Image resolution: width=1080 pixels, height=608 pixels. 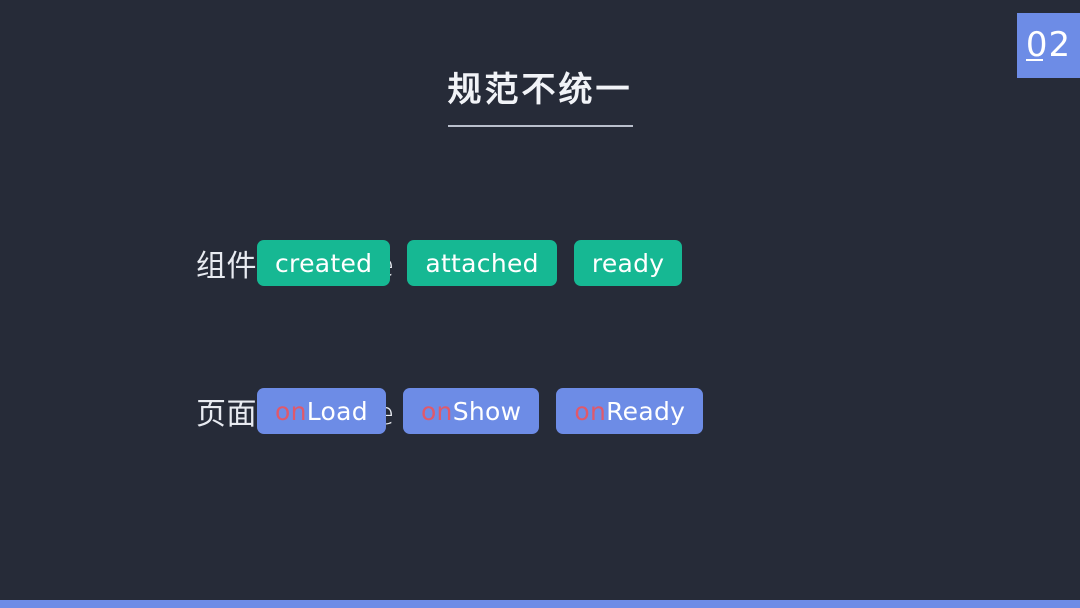 What do you see at coordinates (487, 411) in the screenshot?
I see `chip-onshow-label: Show` at bounding box center [487, 411].